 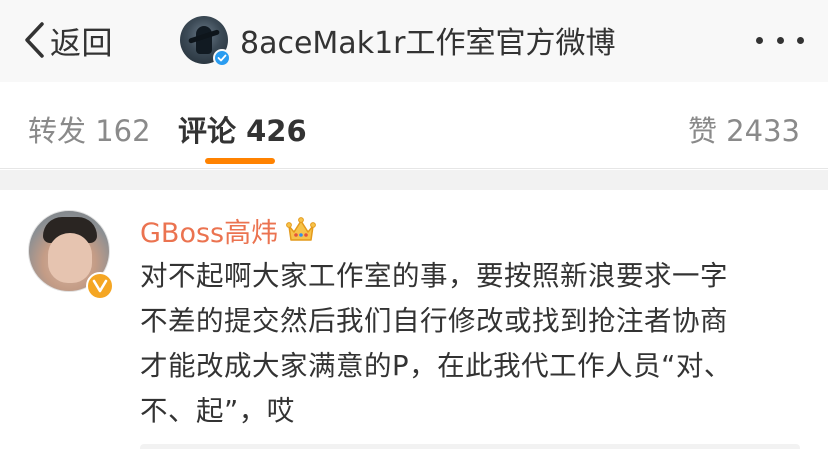 What do you see at coordinates (240, 161) in the screenshot?
I see `active-tab-indicator` at bounding box center [240, 161].